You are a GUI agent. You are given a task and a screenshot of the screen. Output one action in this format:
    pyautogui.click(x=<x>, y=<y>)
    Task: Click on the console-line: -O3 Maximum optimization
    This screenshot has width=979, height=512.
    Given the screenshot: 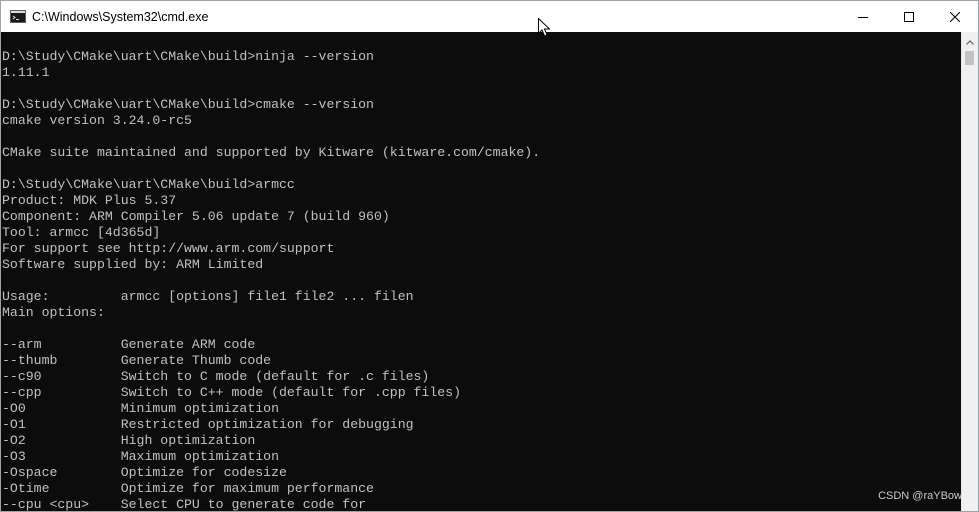 What is the action you would take?
    pyautogui.click(x=140, y=456)
    